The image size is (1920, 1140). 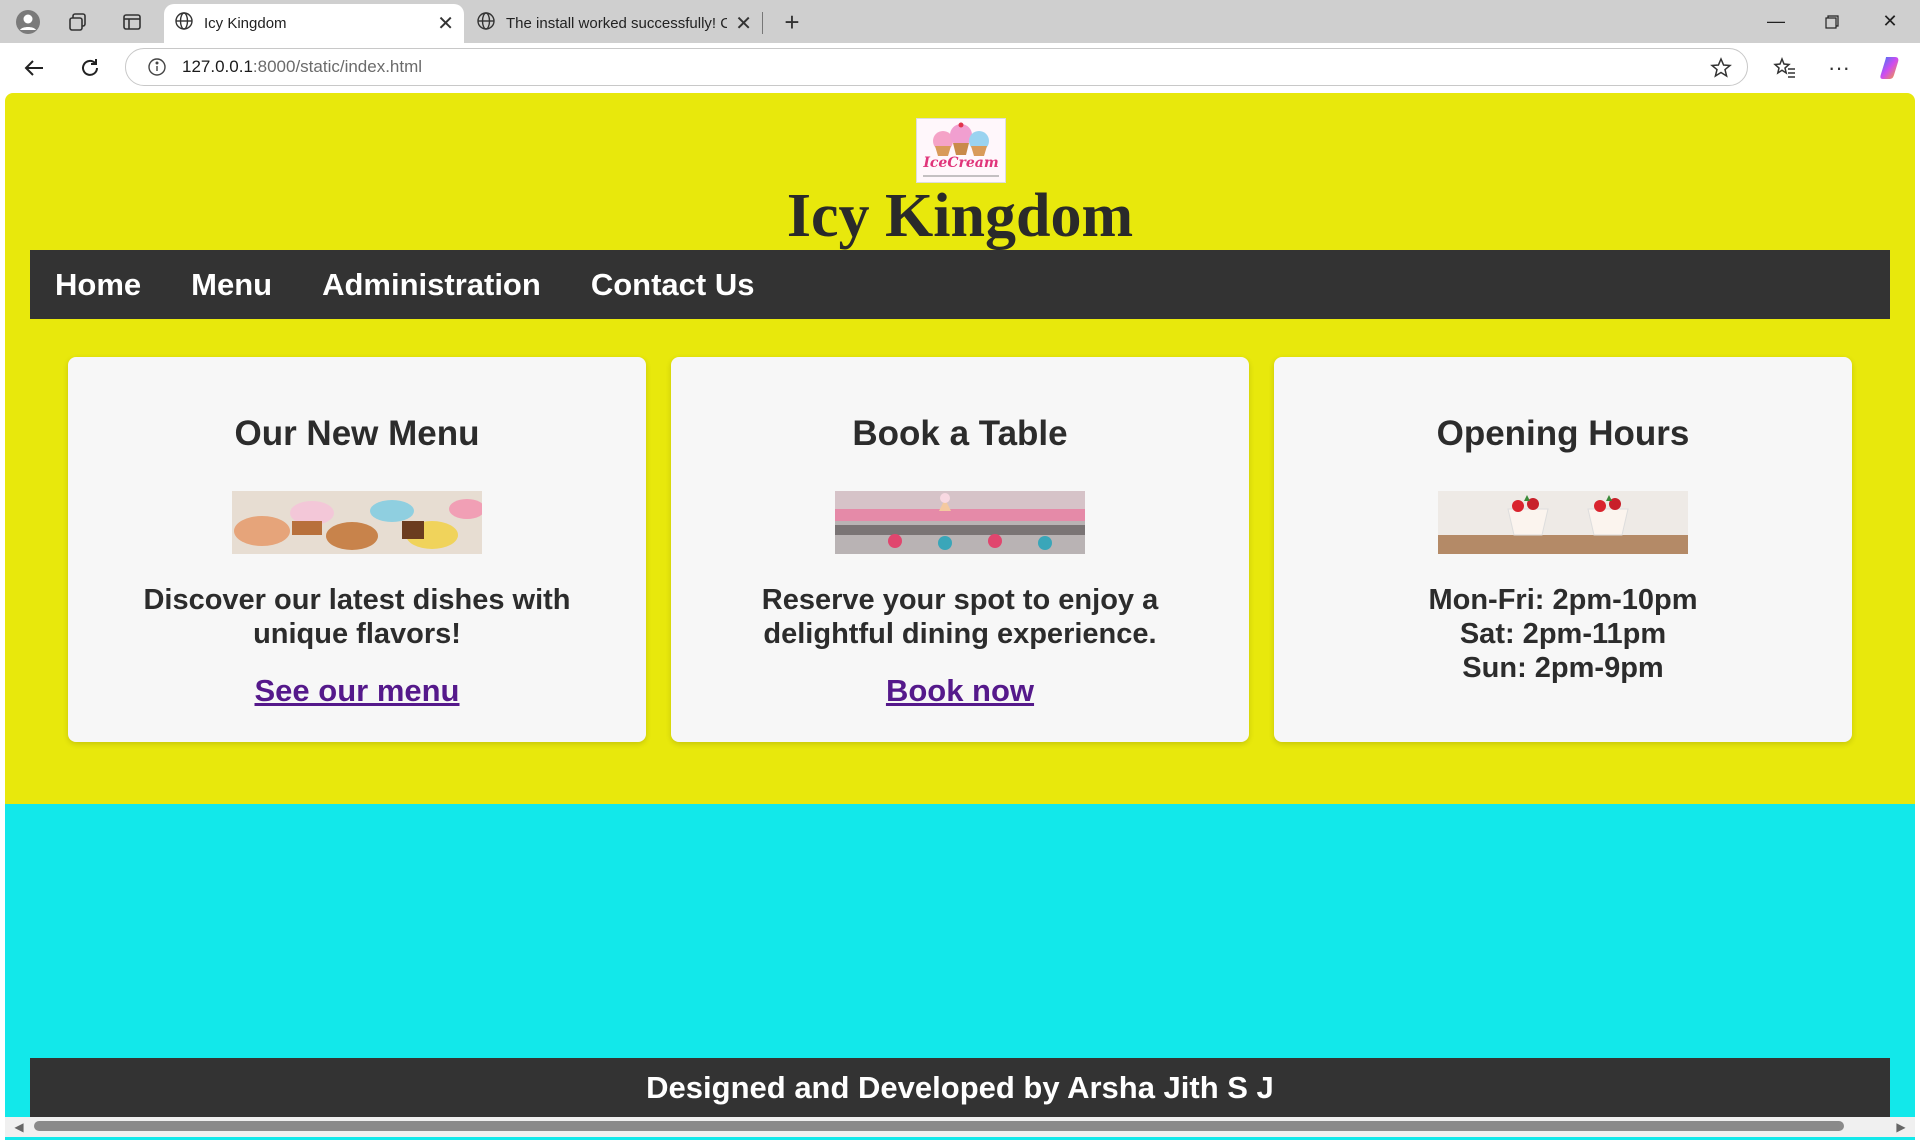 I want to click on profile-icon, so click(x=28, y=22).